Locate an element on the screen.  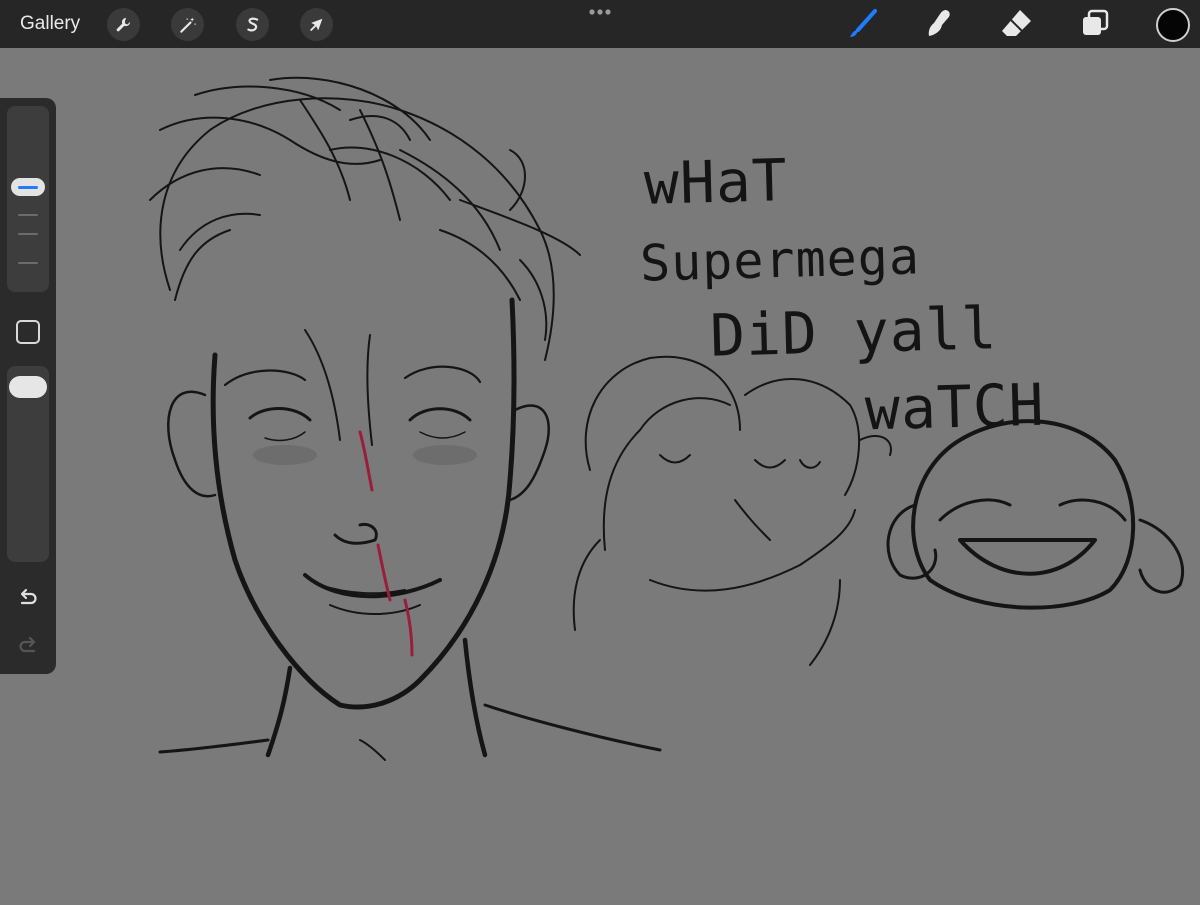
eraser-tool-button is located at coordinates (1016, 24).